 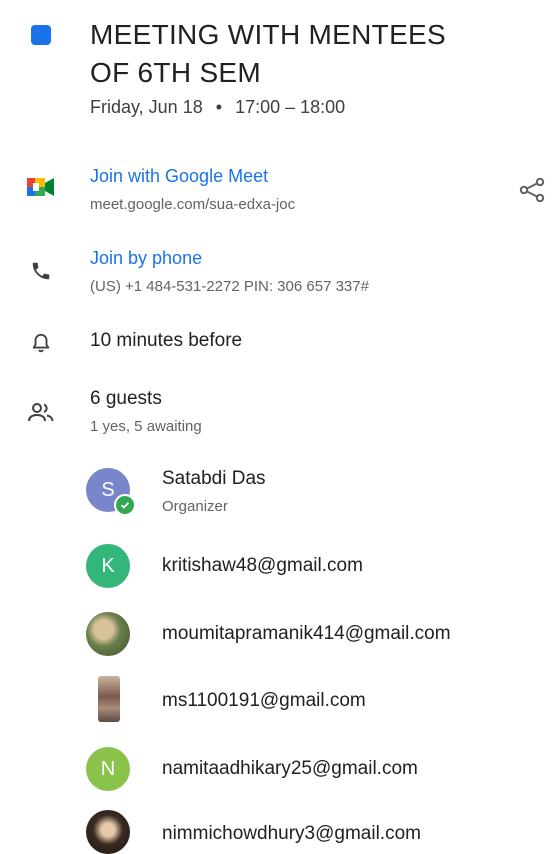 I want to click on avatar: N, so click(x=108, y=769).